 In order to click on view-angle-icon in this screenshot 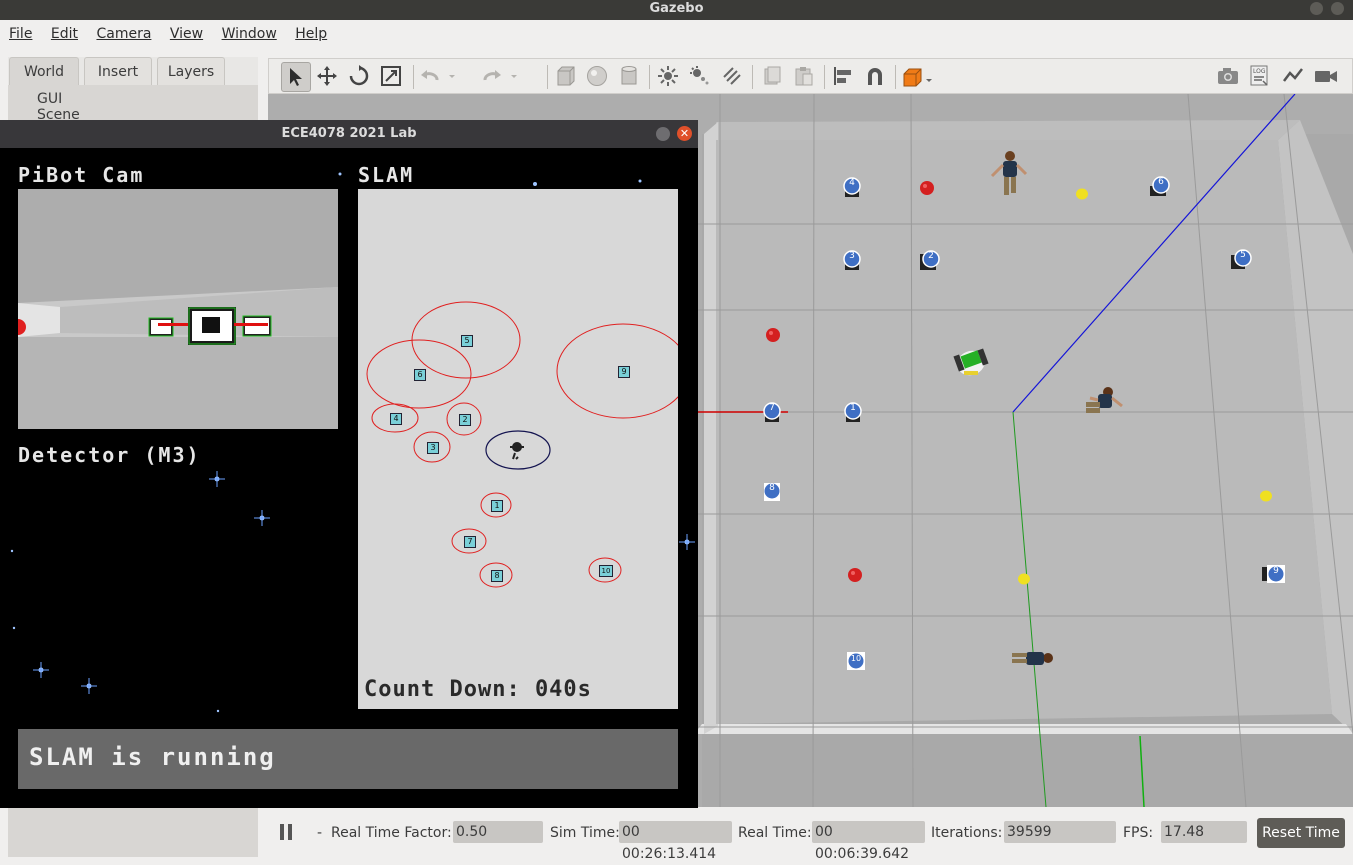, I will do `click(917, 77)`.